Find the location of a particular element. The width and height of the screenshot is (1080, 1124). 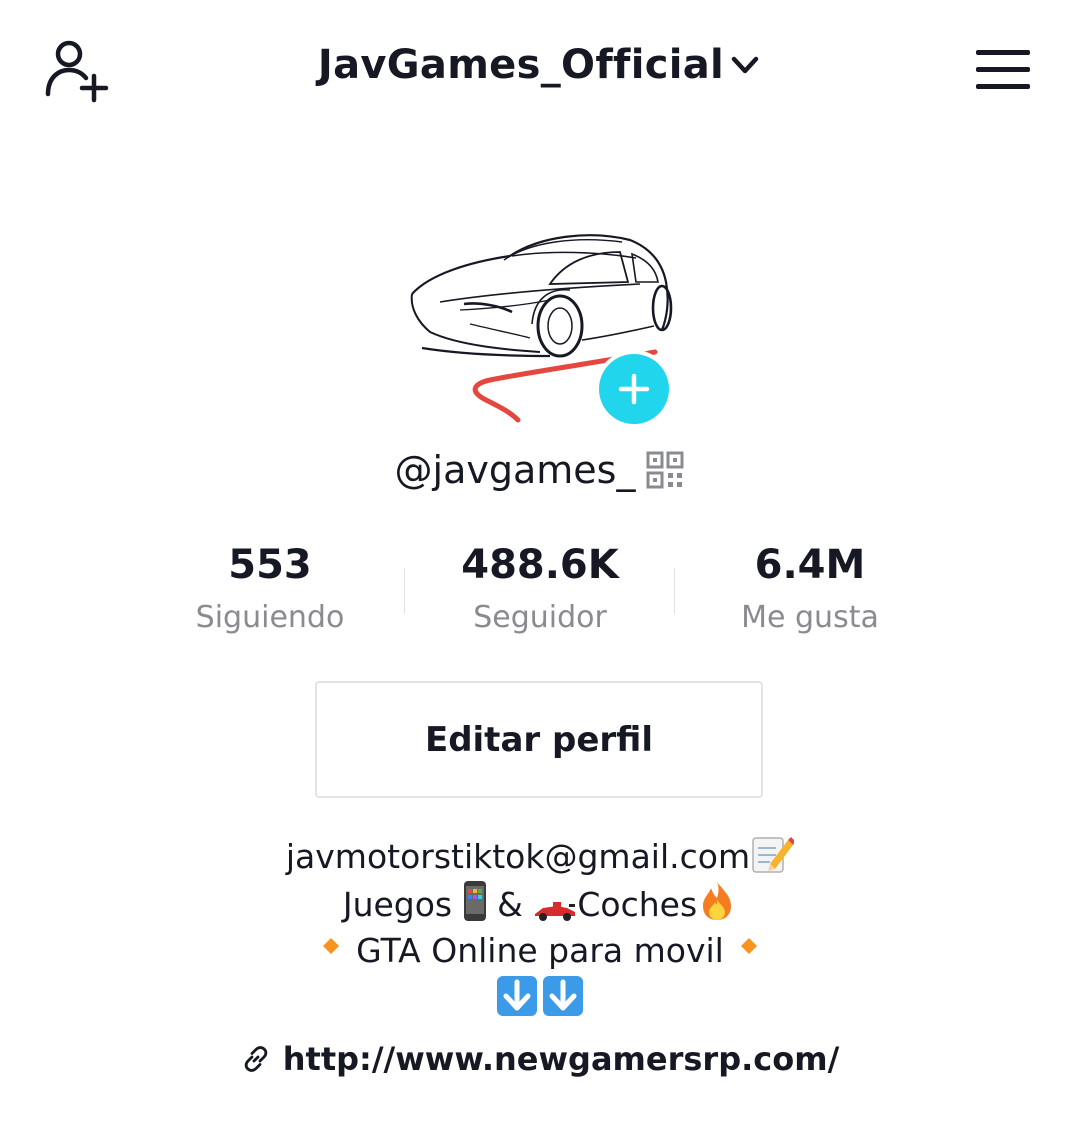

hamburger-menu-icon is located at coordinates (1003, 69).